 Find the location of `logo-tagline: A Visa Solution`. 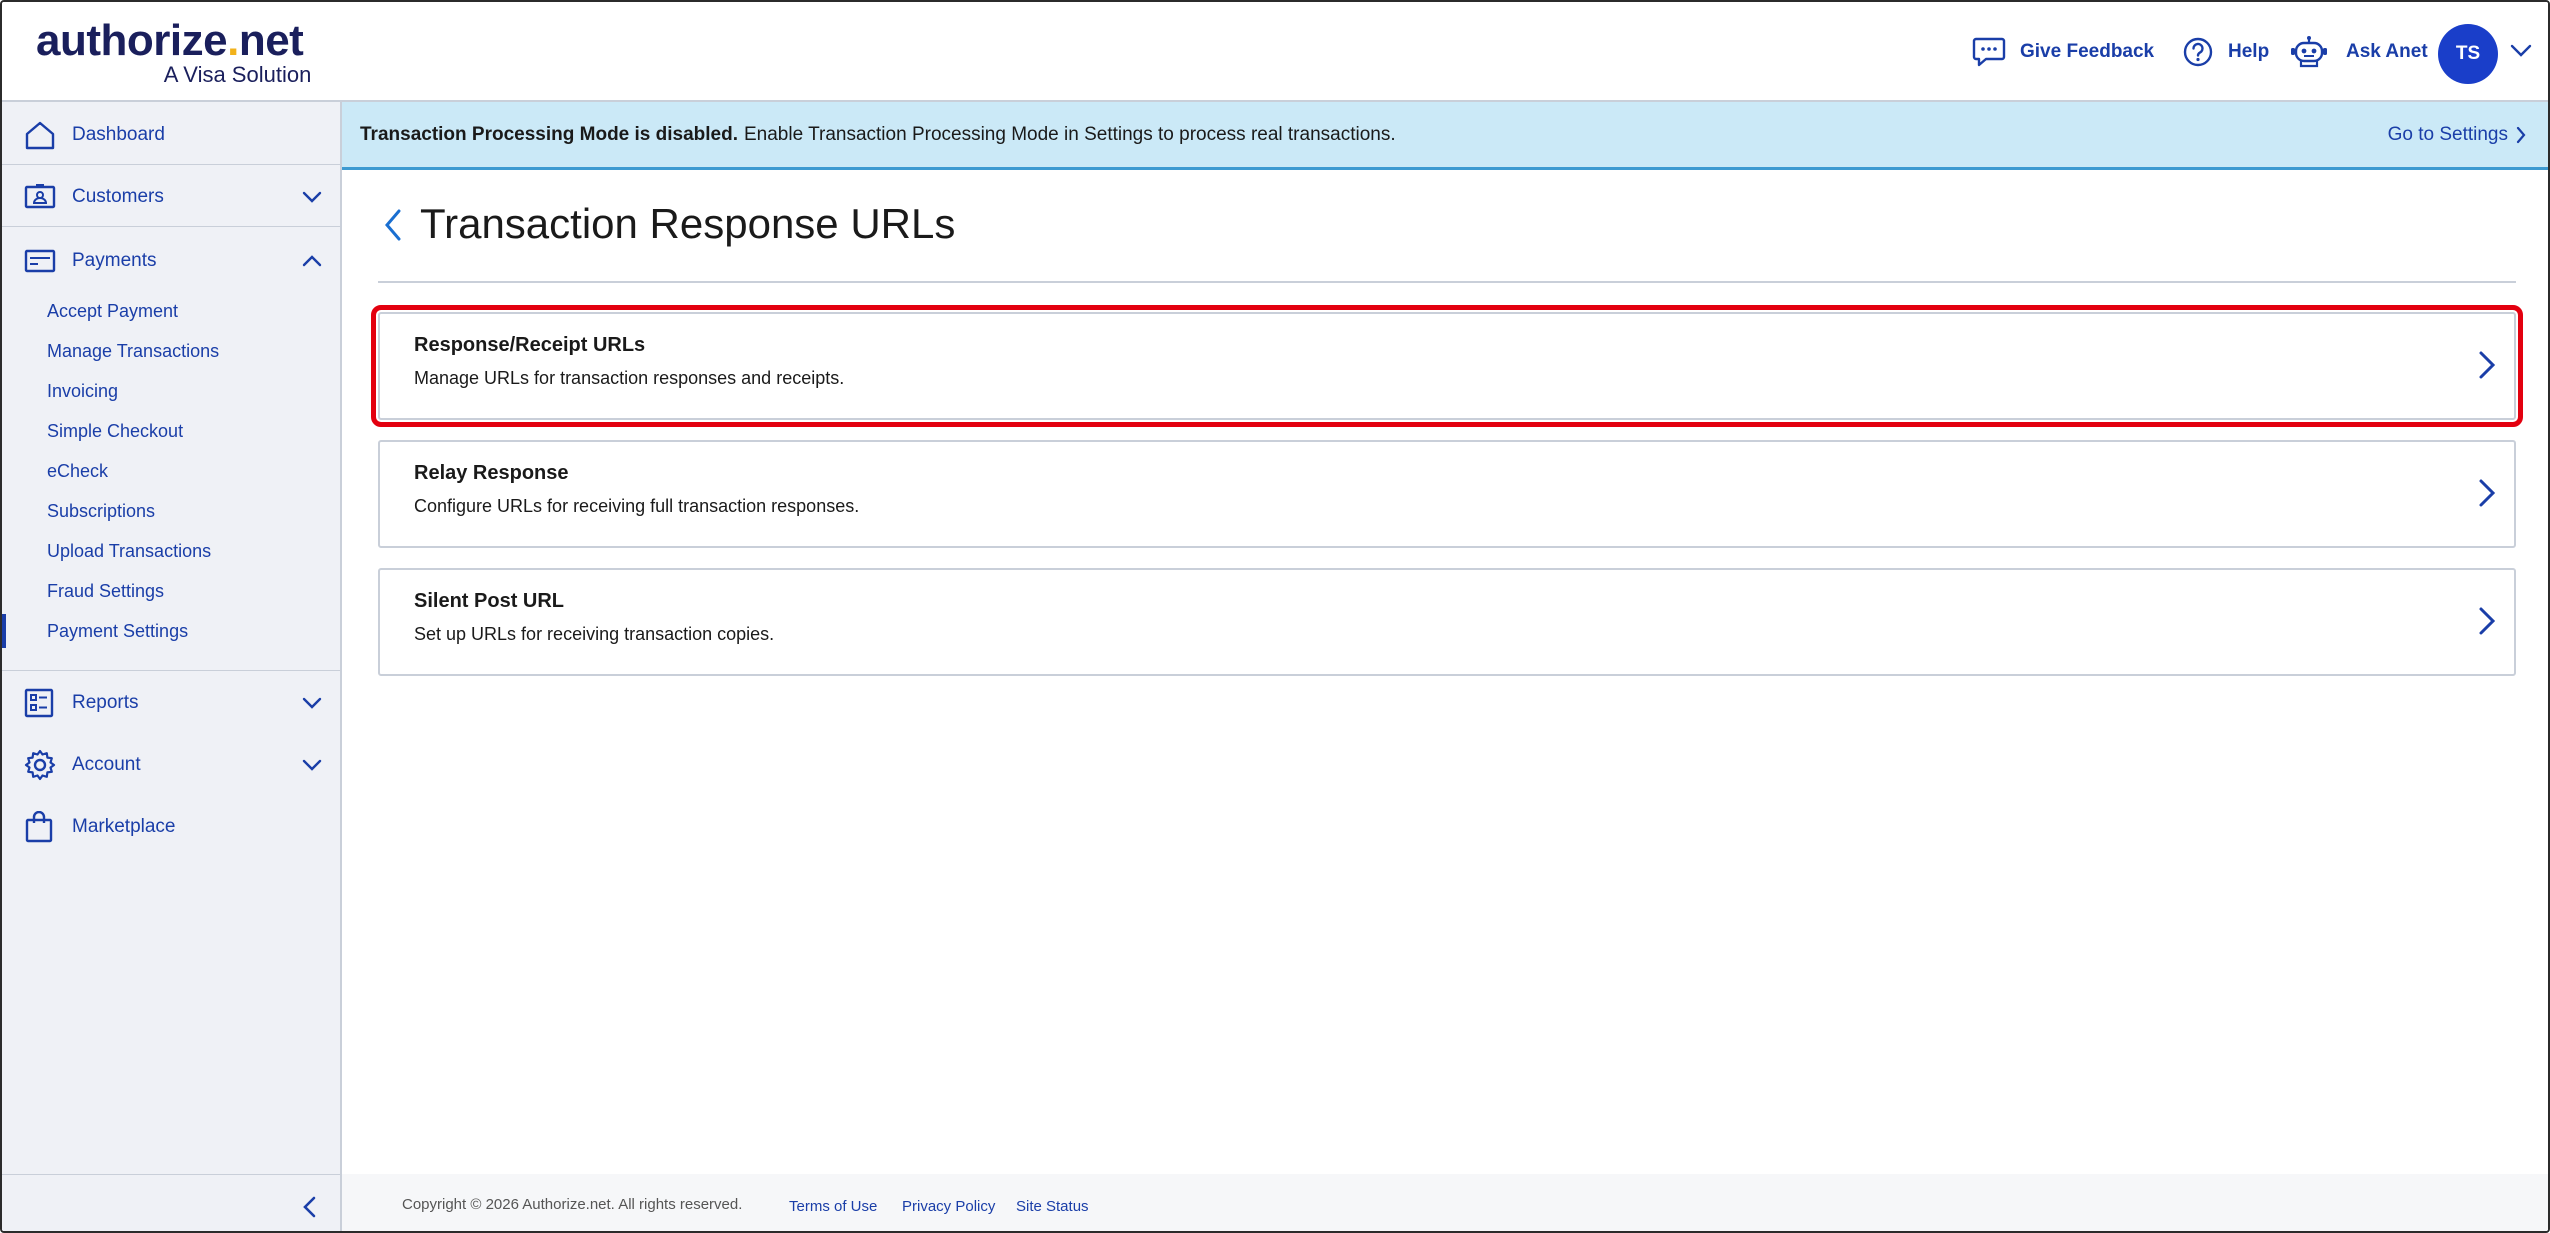

logo-tagline: A Visa Solution is located at coordinates (237, 74).